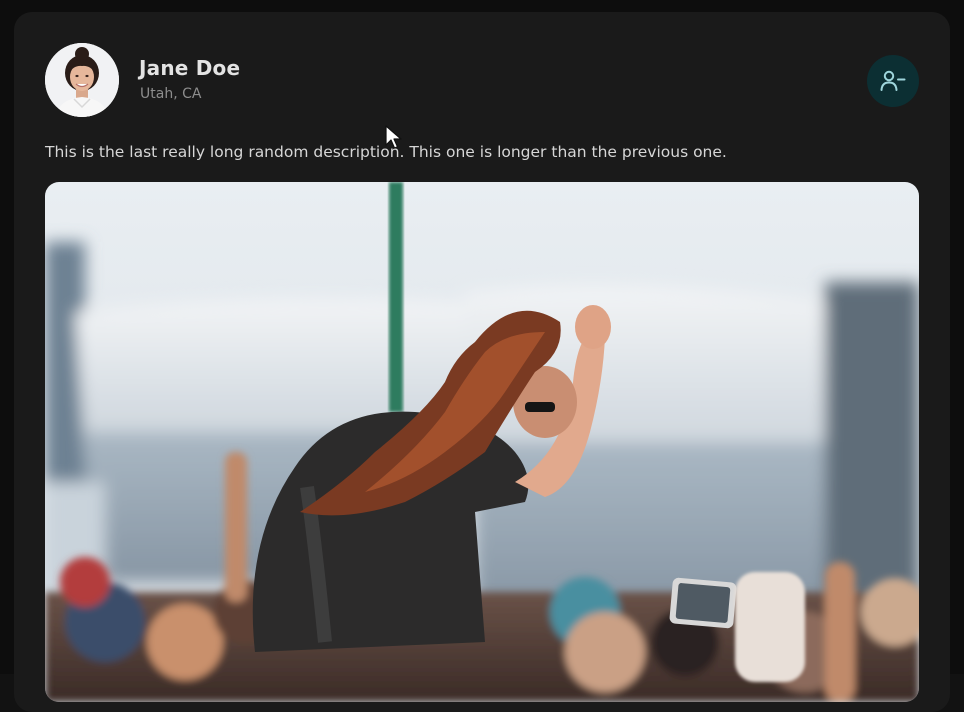 The width and height of the screenshot is (964, 712). I want to click on user-avatar-photo-icon, so click(82, 80).